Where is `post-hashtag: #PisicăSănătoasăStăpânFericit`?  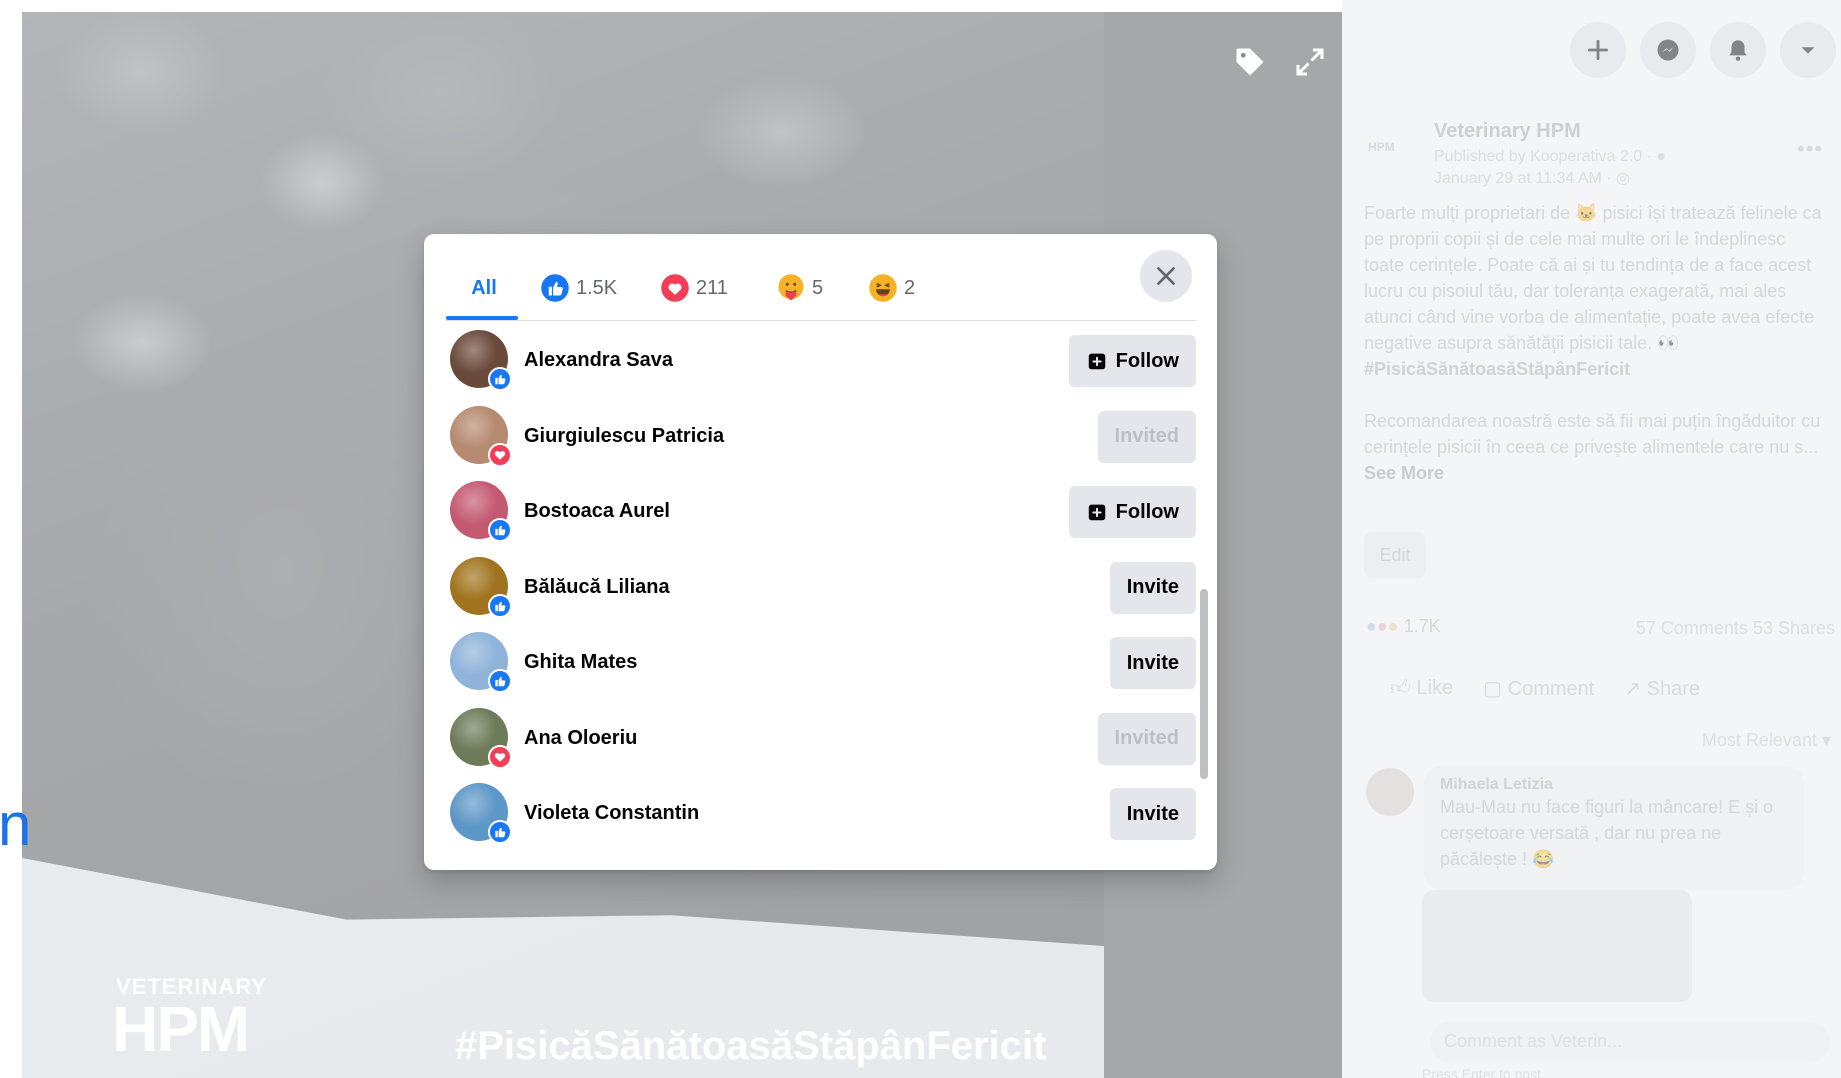
post-hashtag: #PisicăSănătoasăStăpânFericit is located at coordinates (1497, 369).